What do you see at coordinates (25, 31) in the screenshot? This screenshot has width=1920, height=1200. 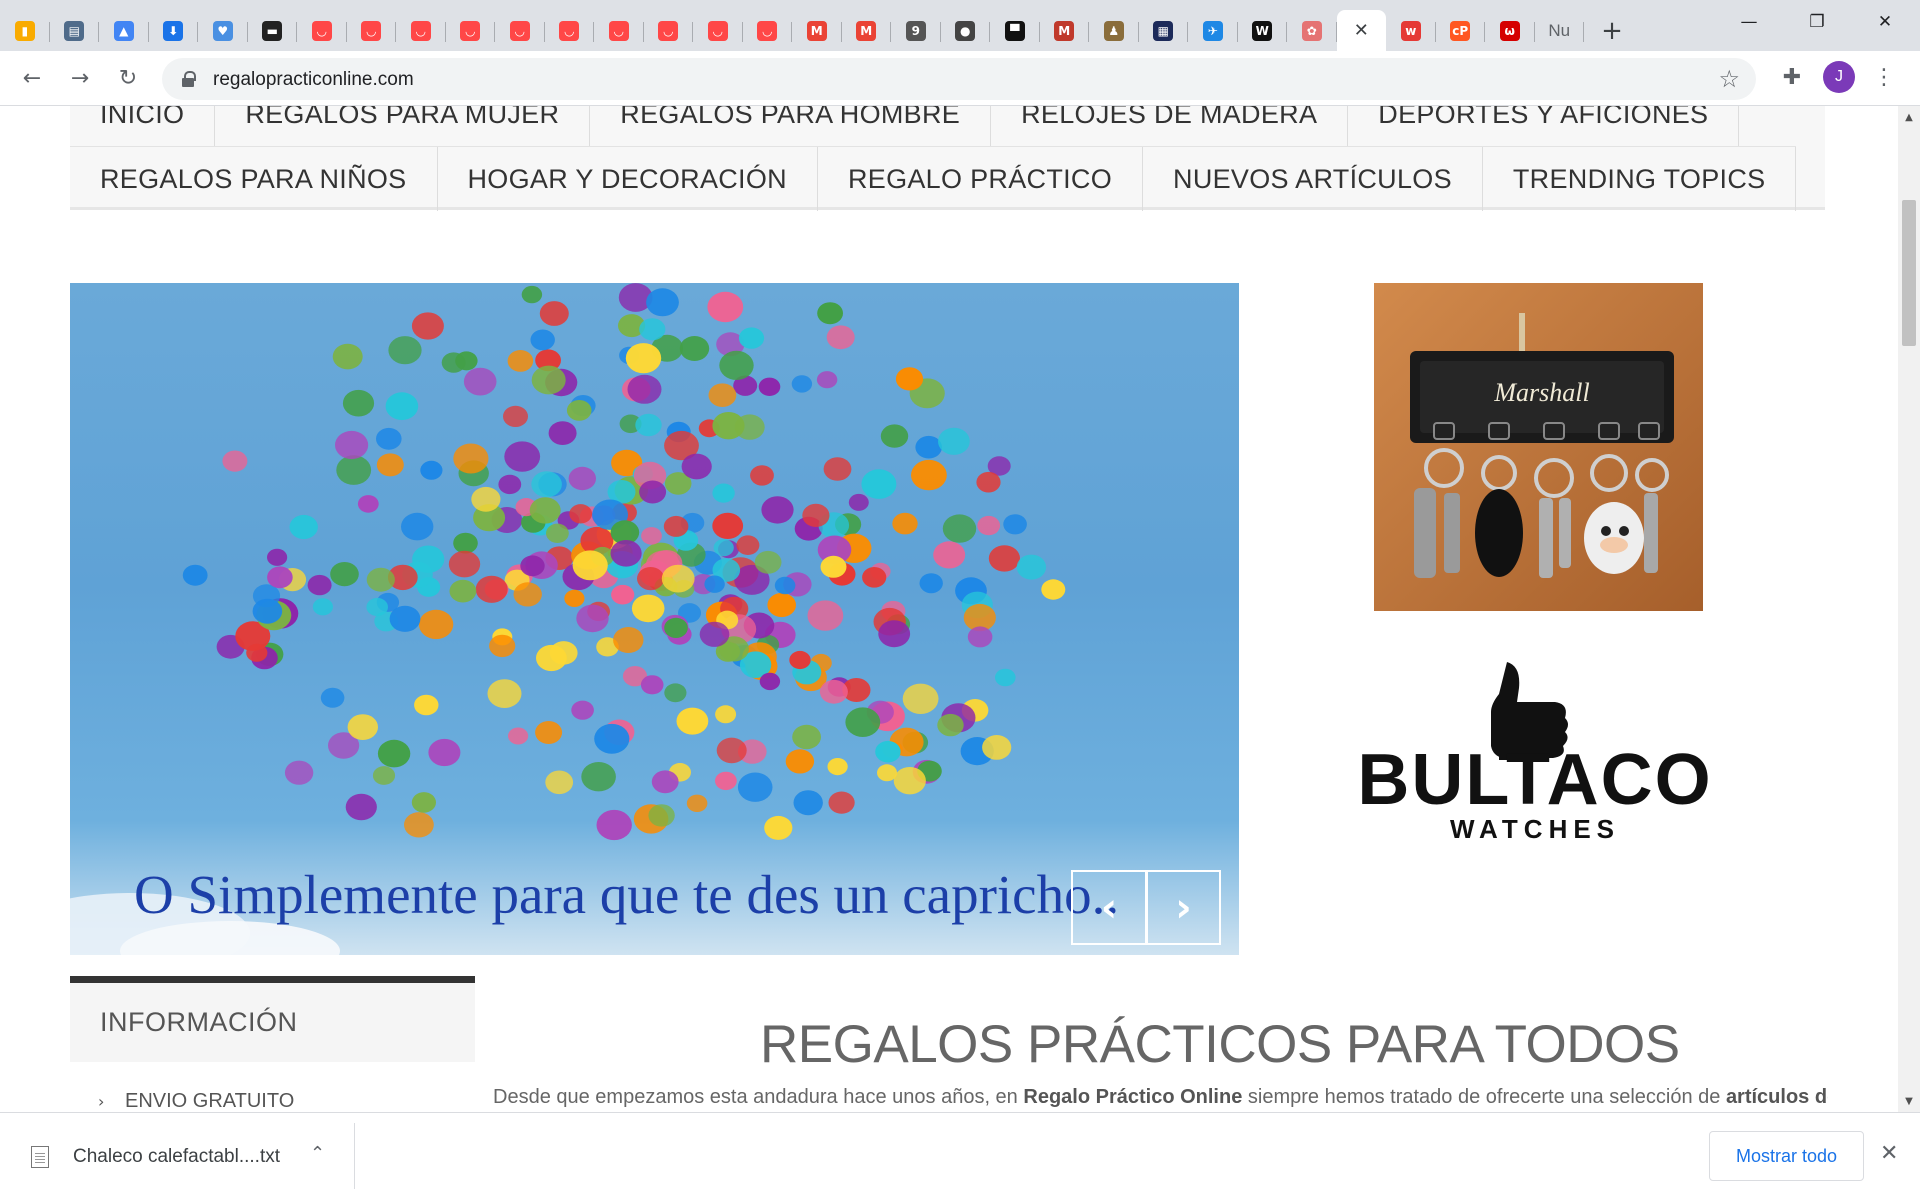 I see `tab: ▮` at bounding box center [25, 31].